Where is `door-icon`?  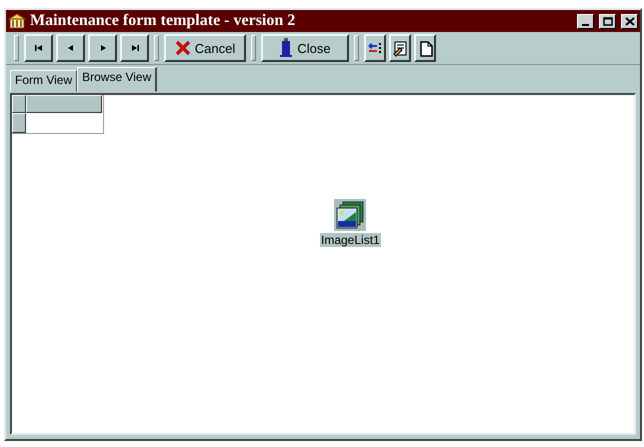 door-icon is located at coordinates (286, 48).